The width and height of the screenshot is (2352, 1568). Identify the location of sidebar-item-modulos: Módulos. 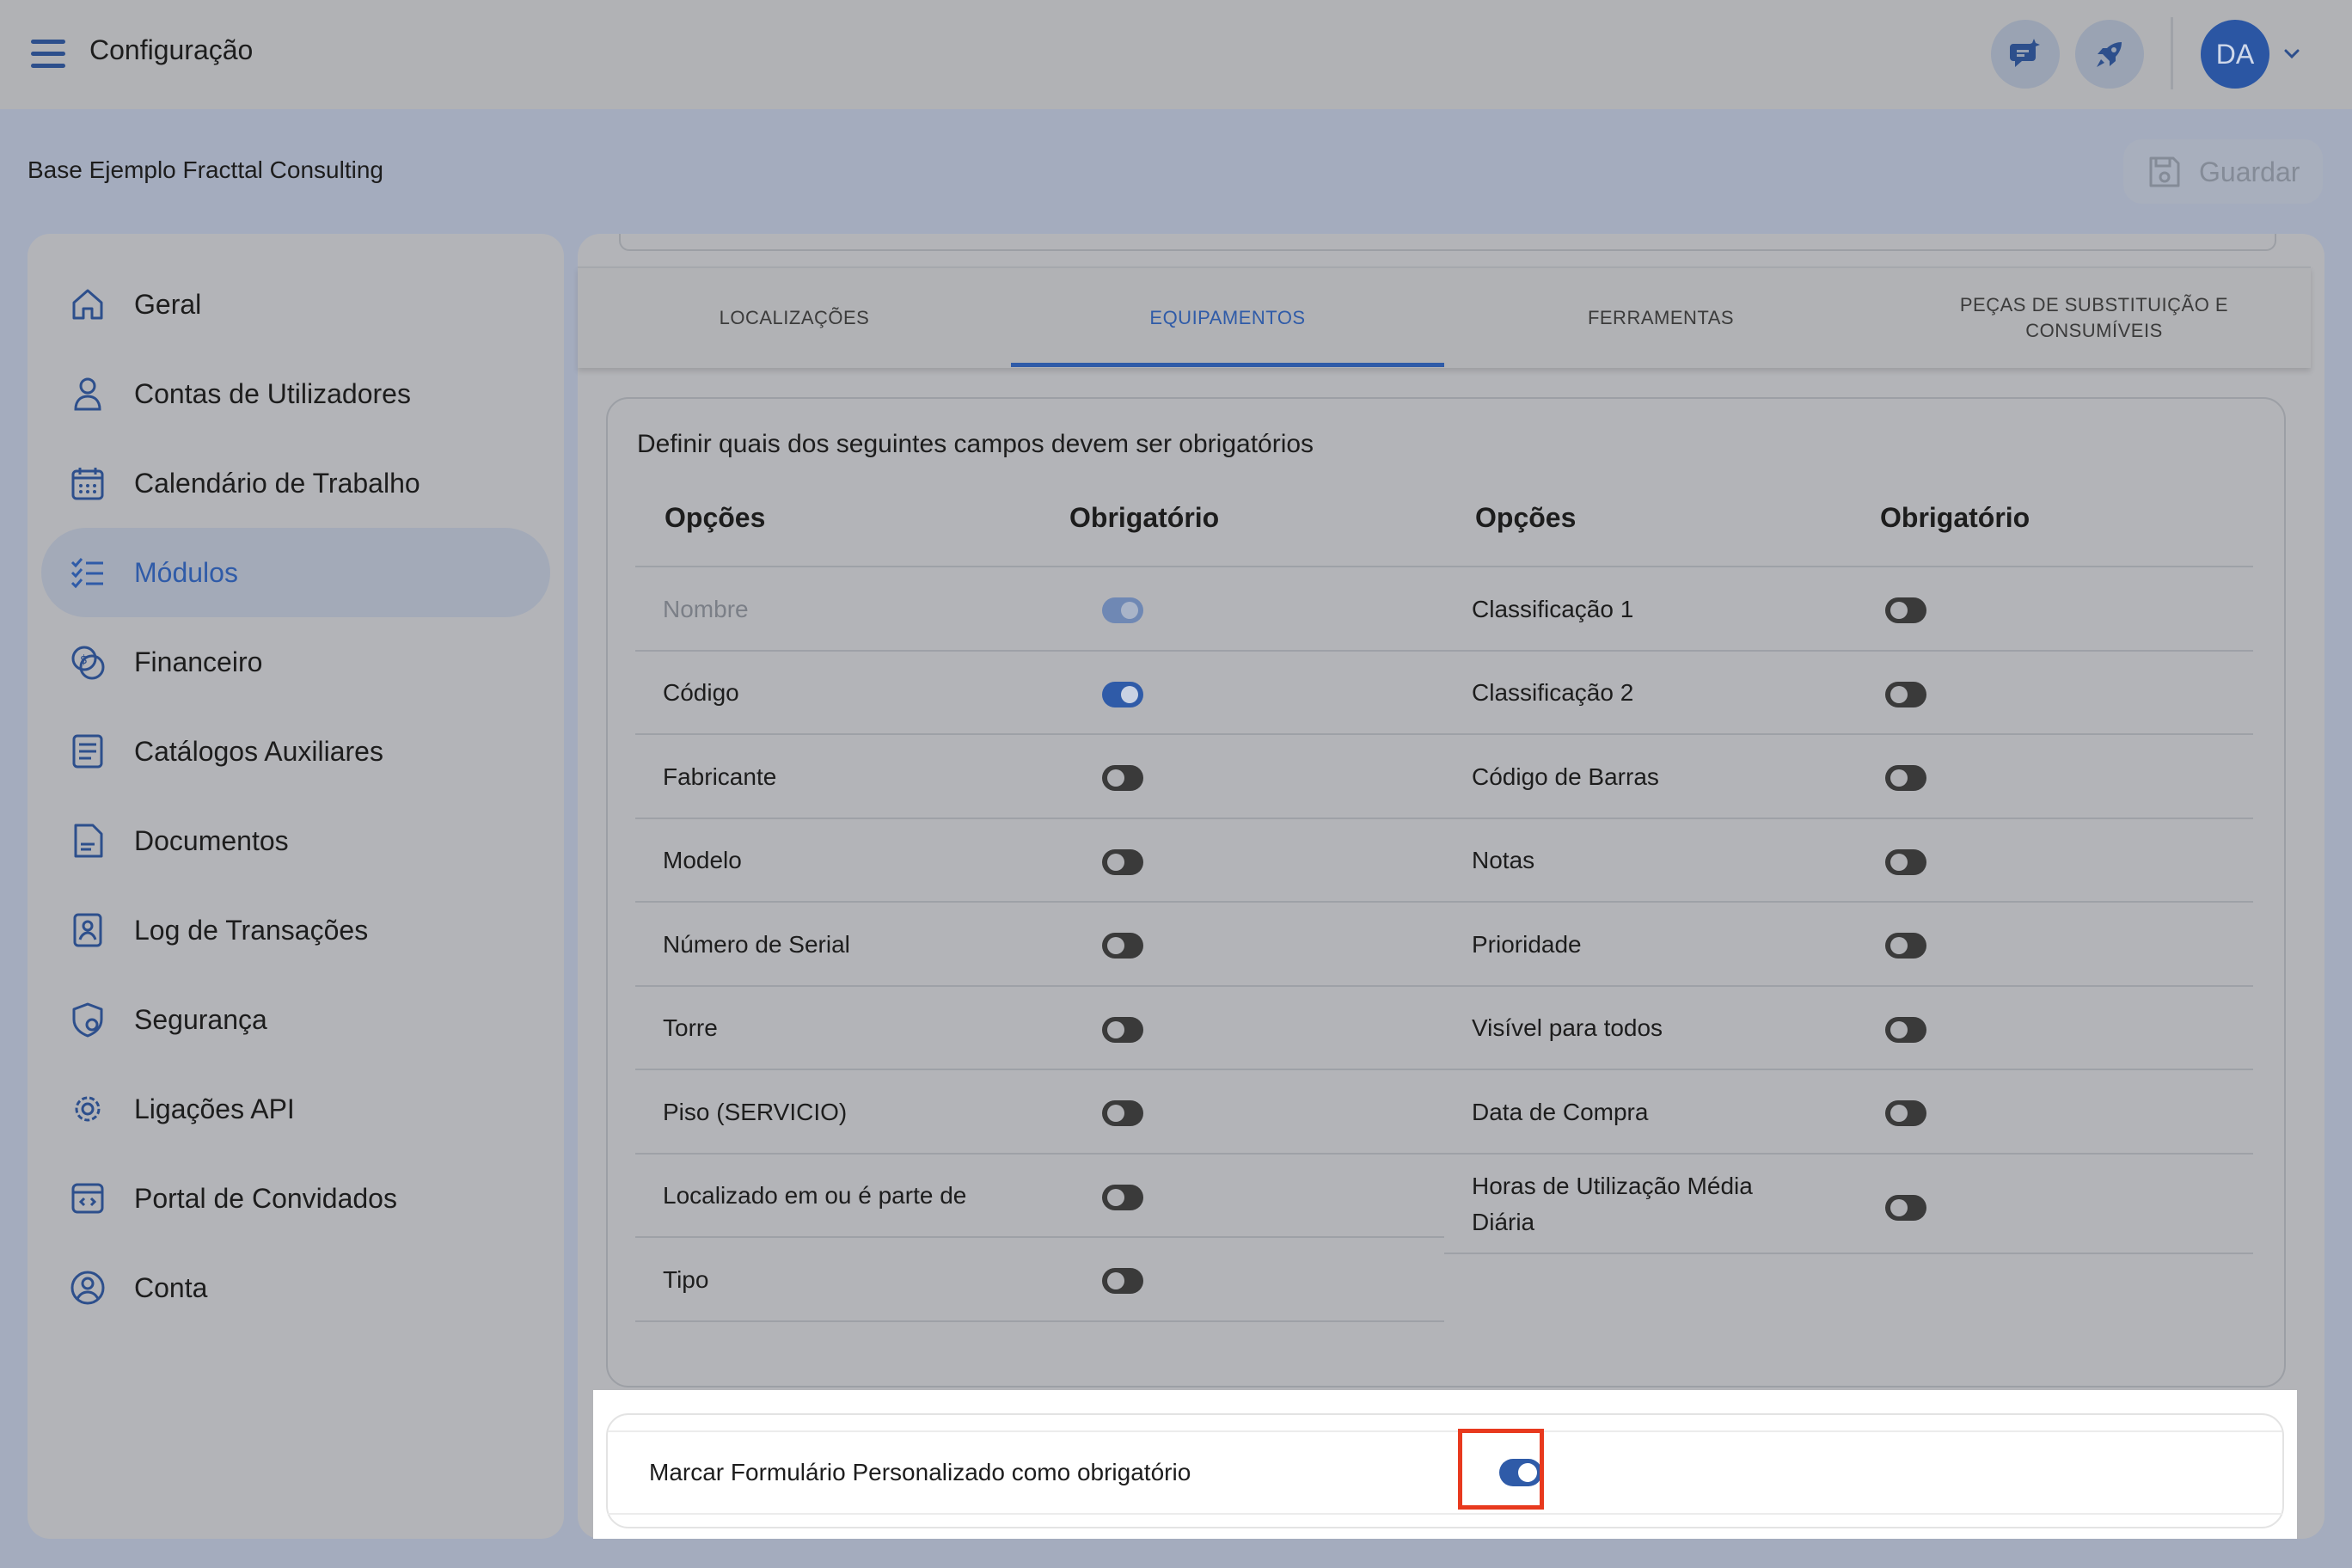
(295, 572).